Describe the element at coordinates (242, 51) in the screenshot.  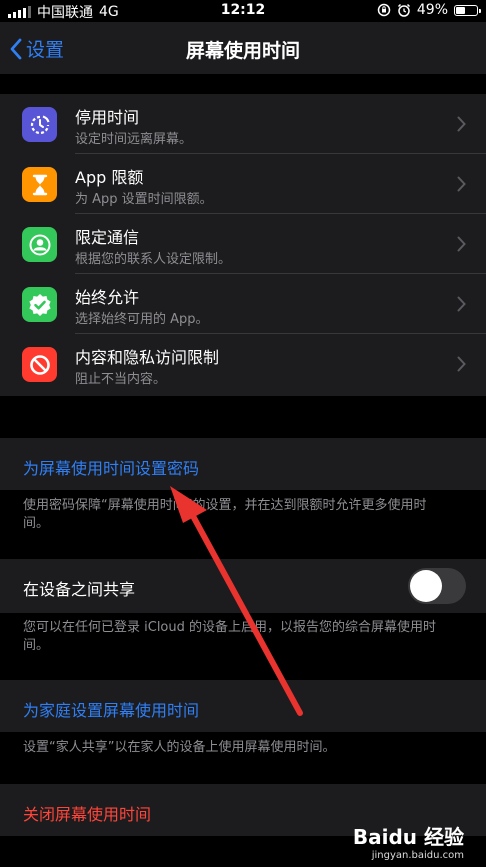
I see `page-title: 屏幕使用时间` at that location.